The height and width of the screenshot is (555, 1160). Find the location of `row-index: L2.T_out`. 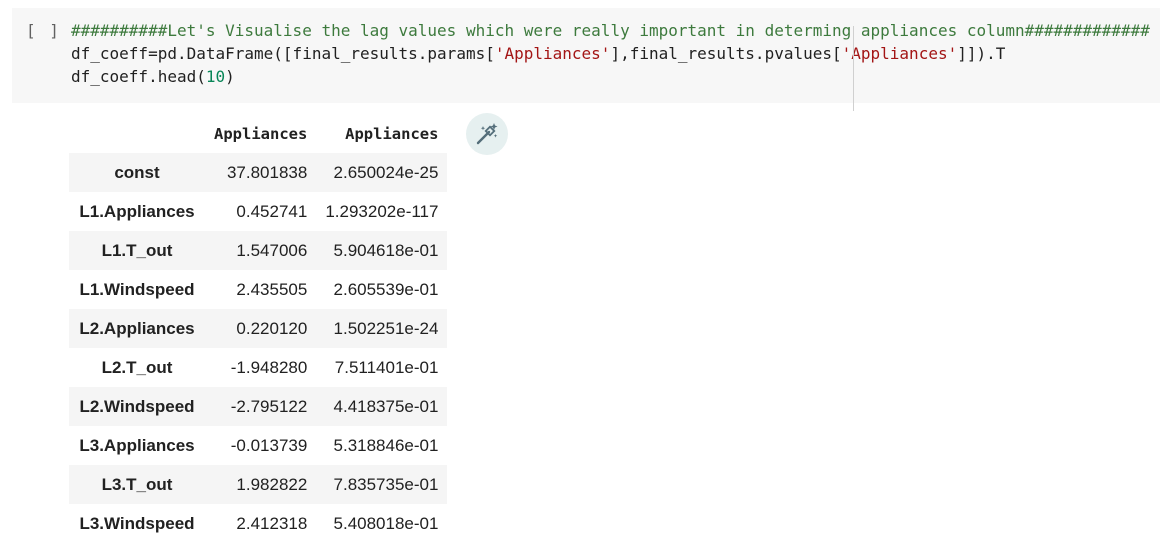

row-index: L2.T_out is located at coordinates (137, 367).